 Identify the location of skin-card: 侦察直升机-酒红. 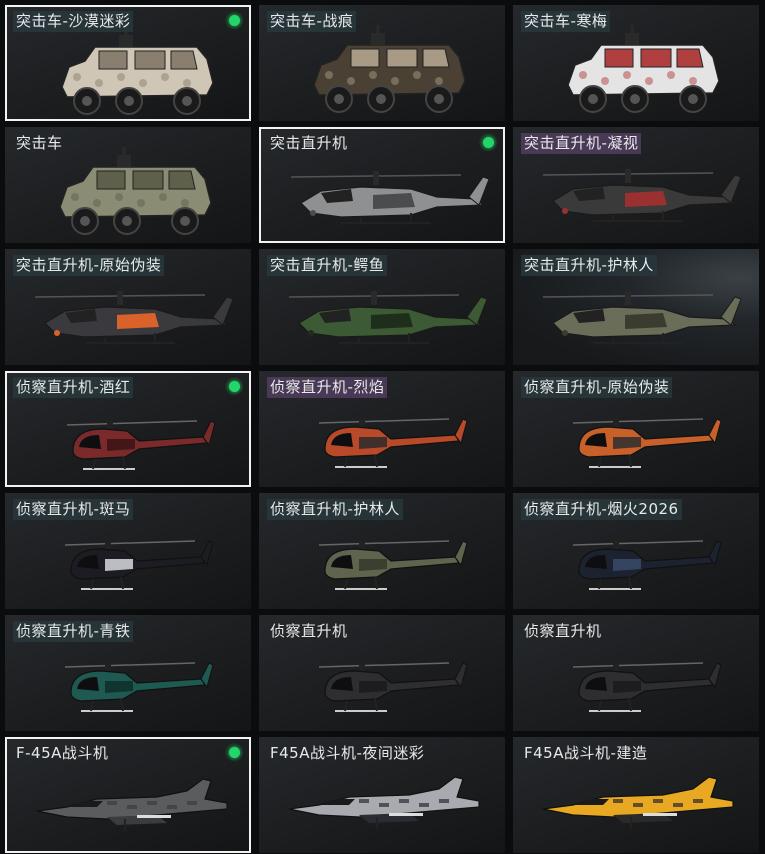
(128, 429).